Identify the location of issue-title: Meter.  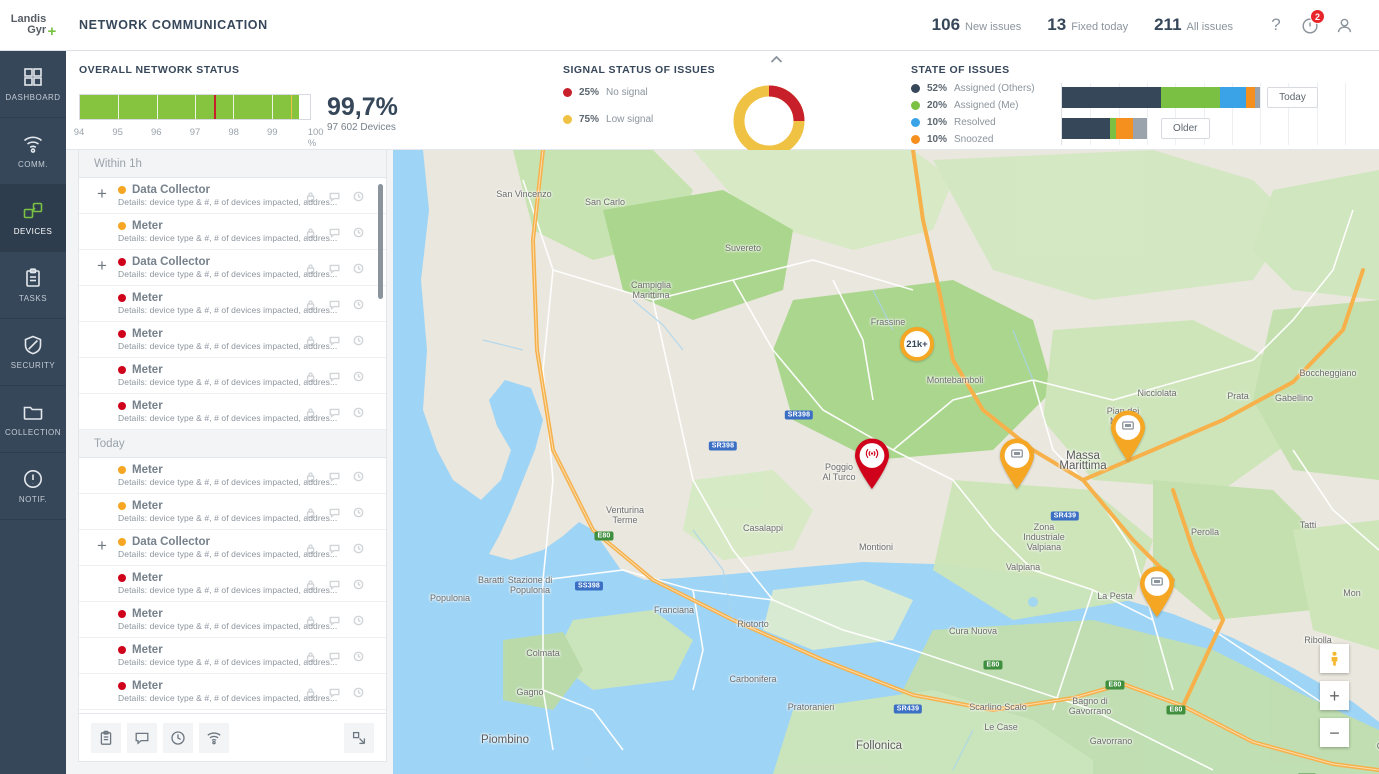
(147, 686).